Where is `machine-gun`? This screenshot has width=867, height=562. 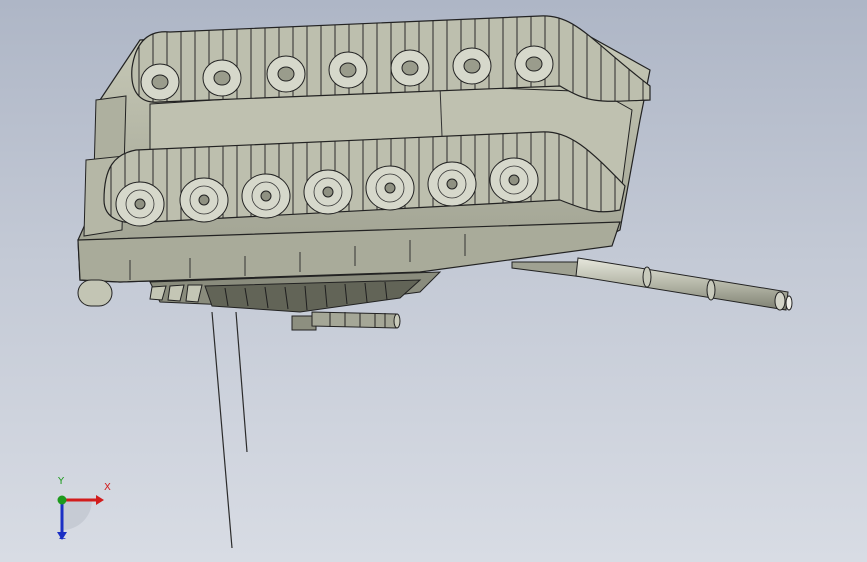
machine-gun is located at coordinates (346, 321).